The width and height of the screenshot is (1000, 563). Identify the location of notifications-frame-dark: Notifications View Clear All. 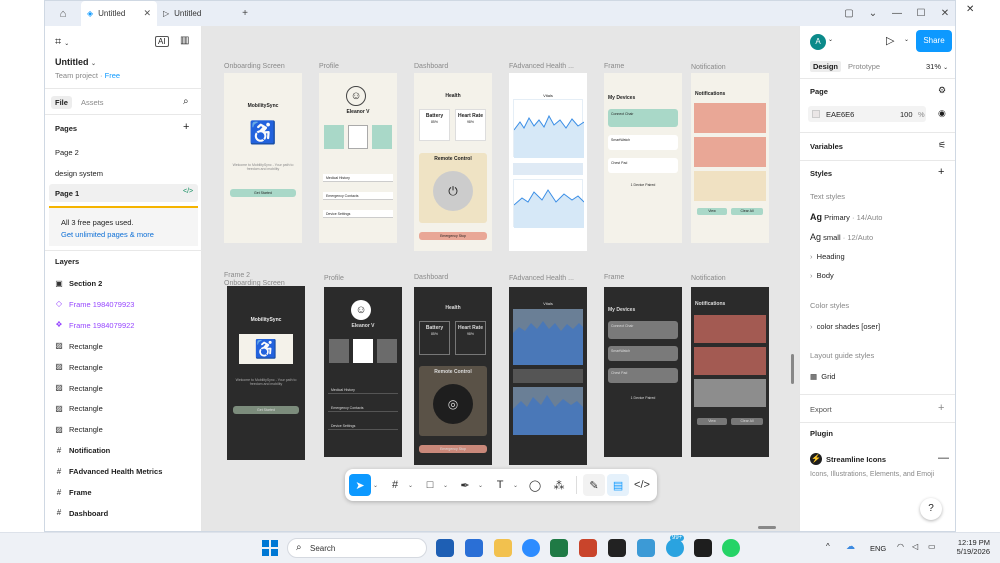
(730, 372).